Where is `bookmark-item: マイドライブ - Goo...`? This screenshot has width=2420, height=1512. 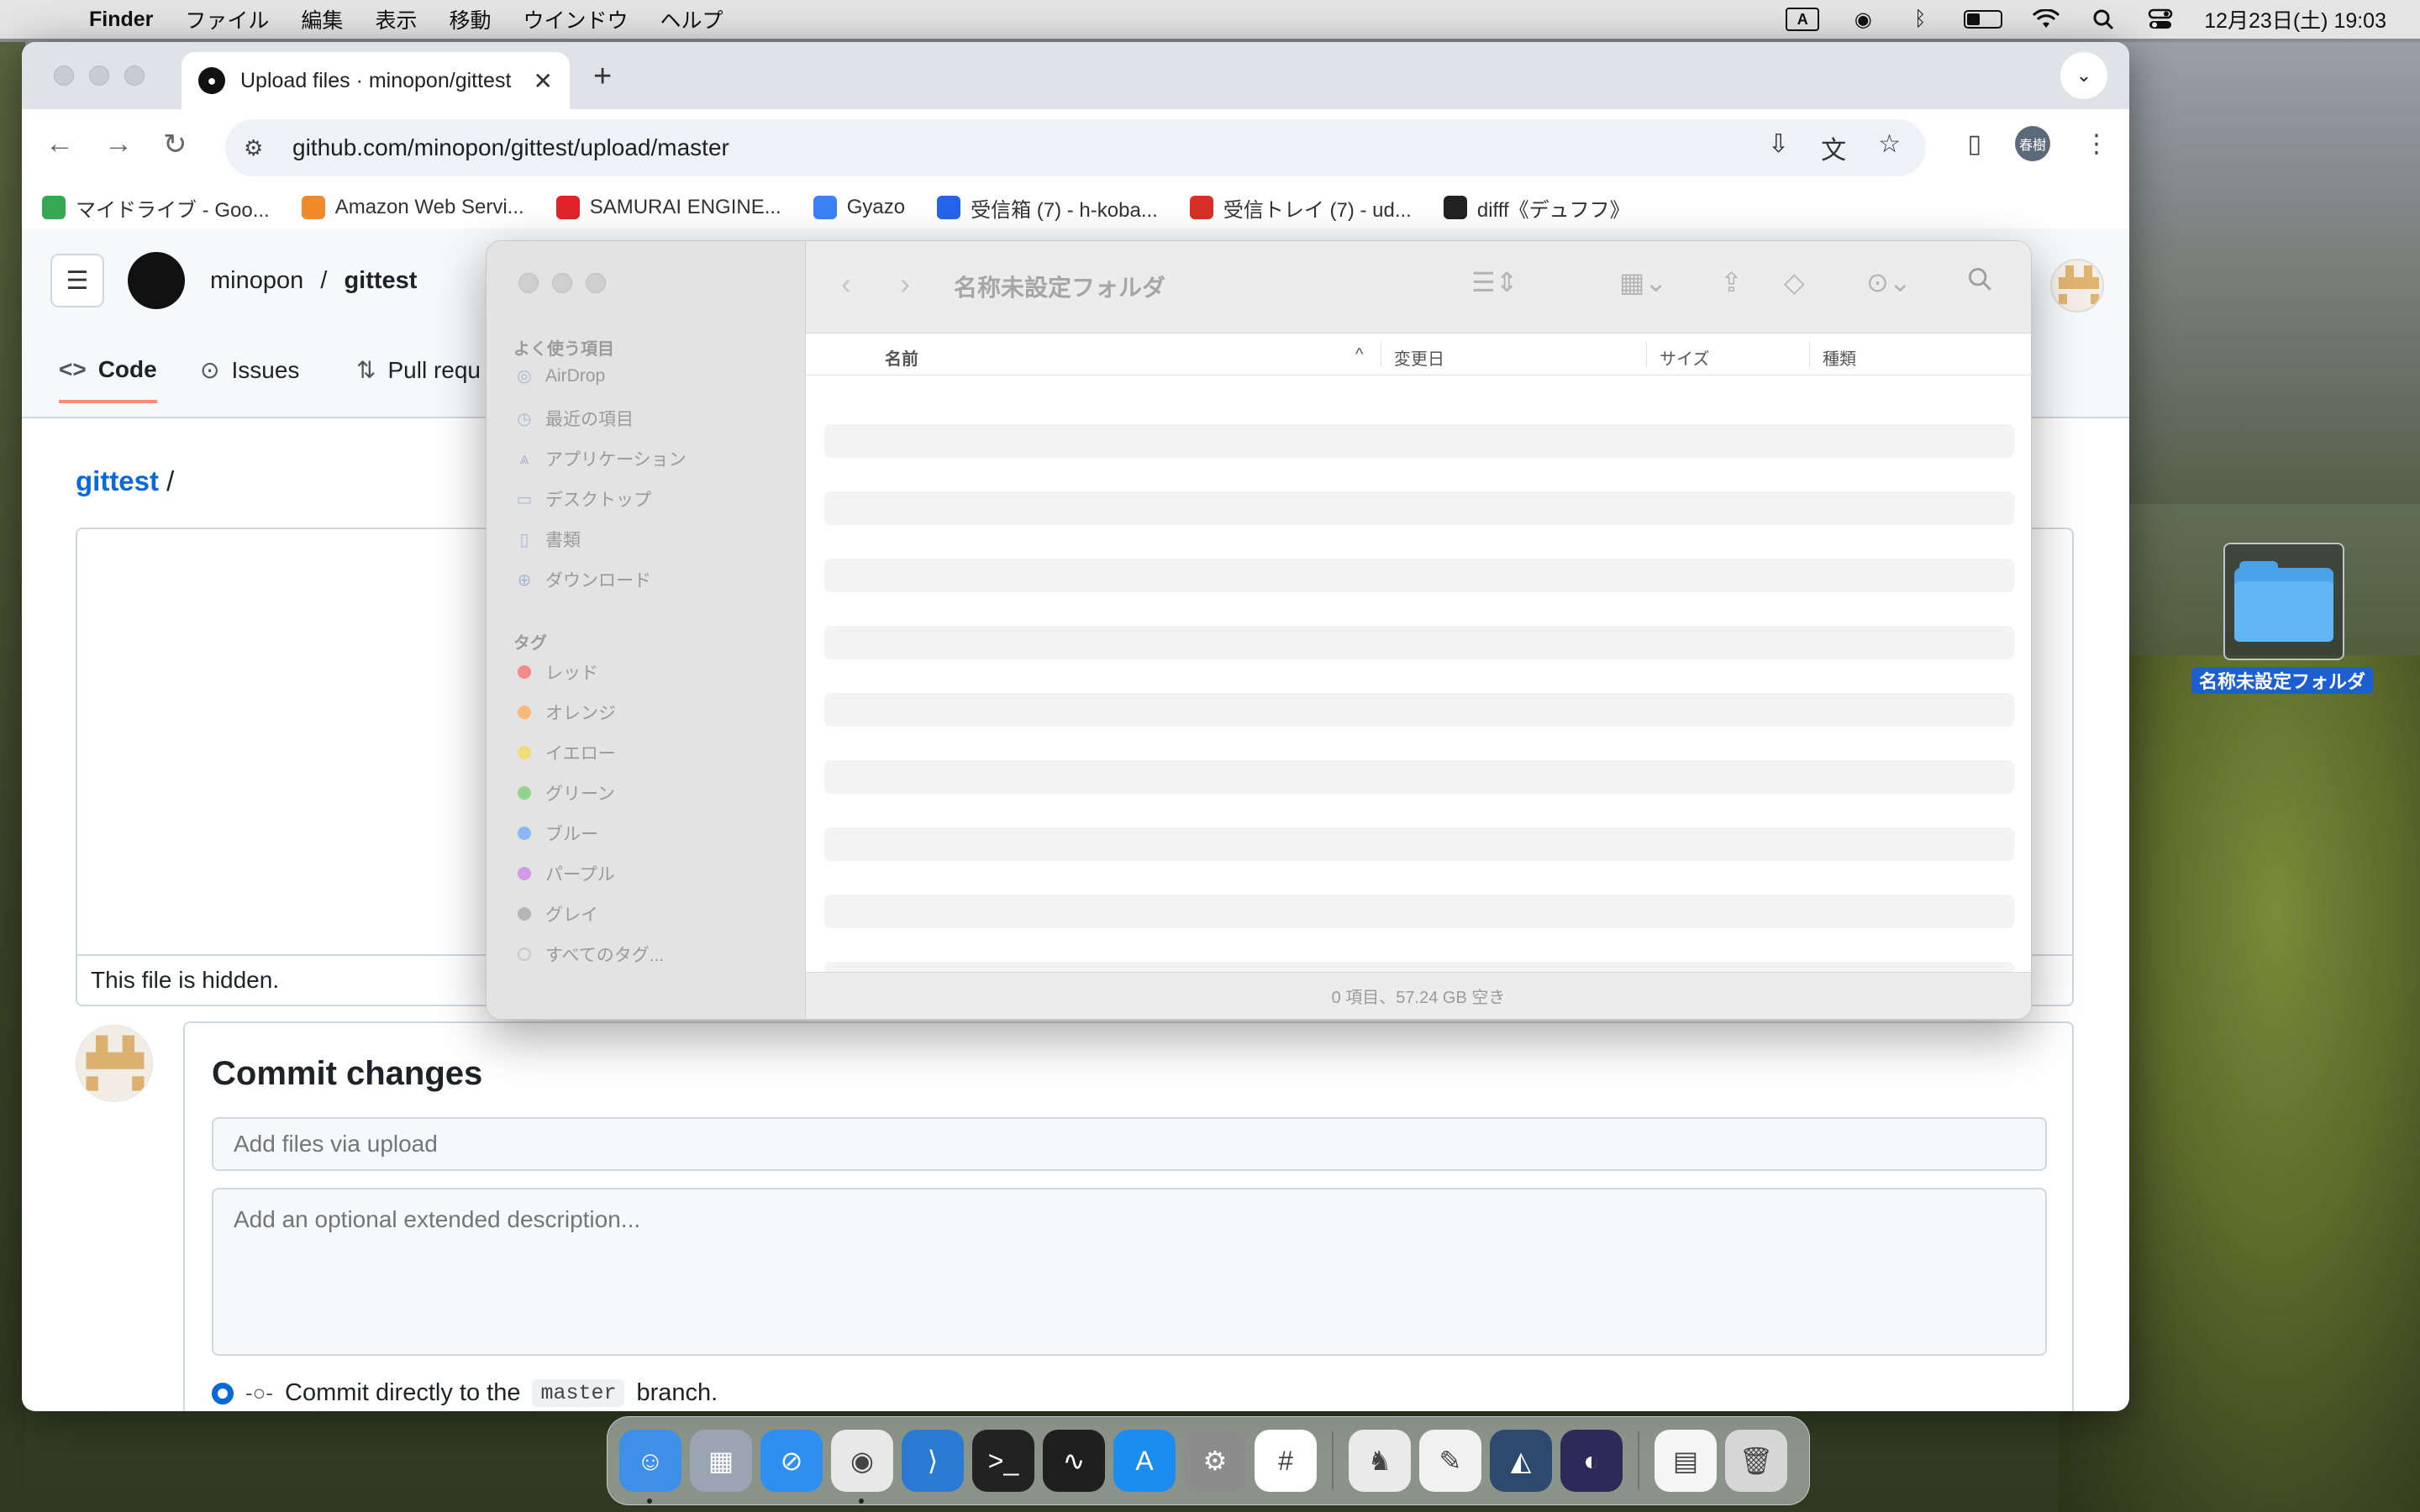
bookmark-item: マイドライブ - Goo... is located at coordinates (156, 208).